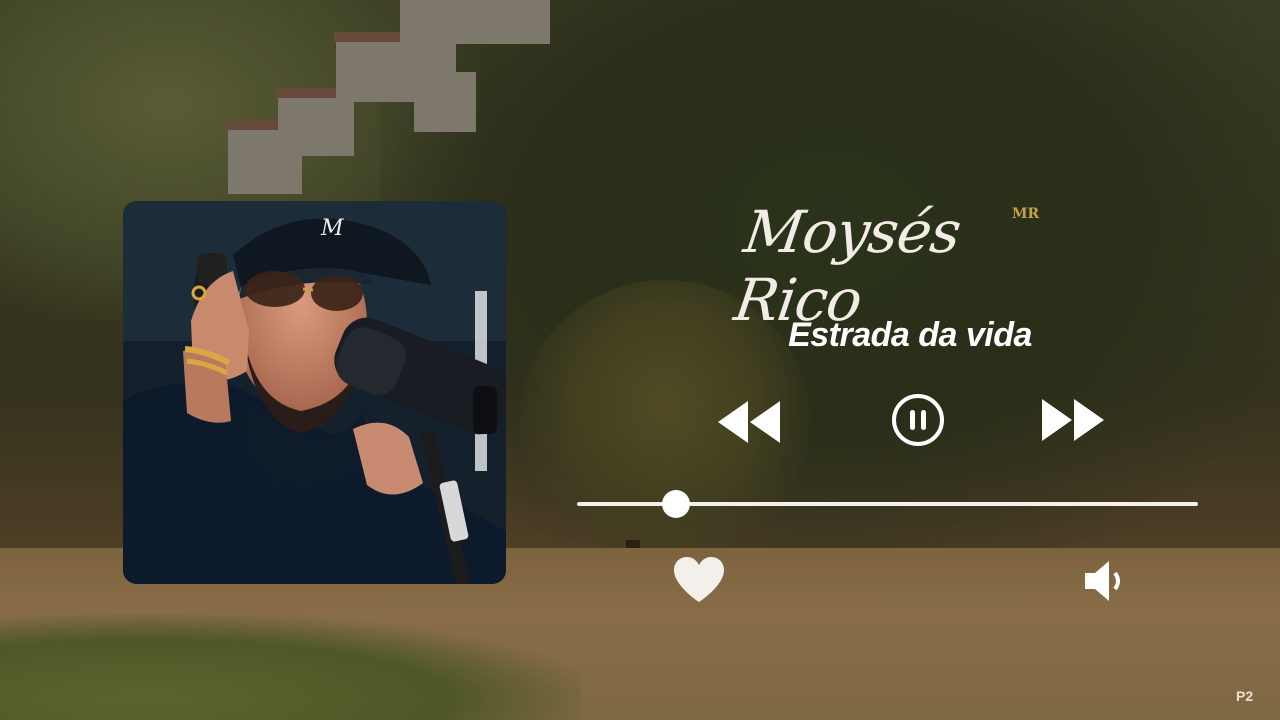  I want to click on speaker-icon, so click(1102, 581).